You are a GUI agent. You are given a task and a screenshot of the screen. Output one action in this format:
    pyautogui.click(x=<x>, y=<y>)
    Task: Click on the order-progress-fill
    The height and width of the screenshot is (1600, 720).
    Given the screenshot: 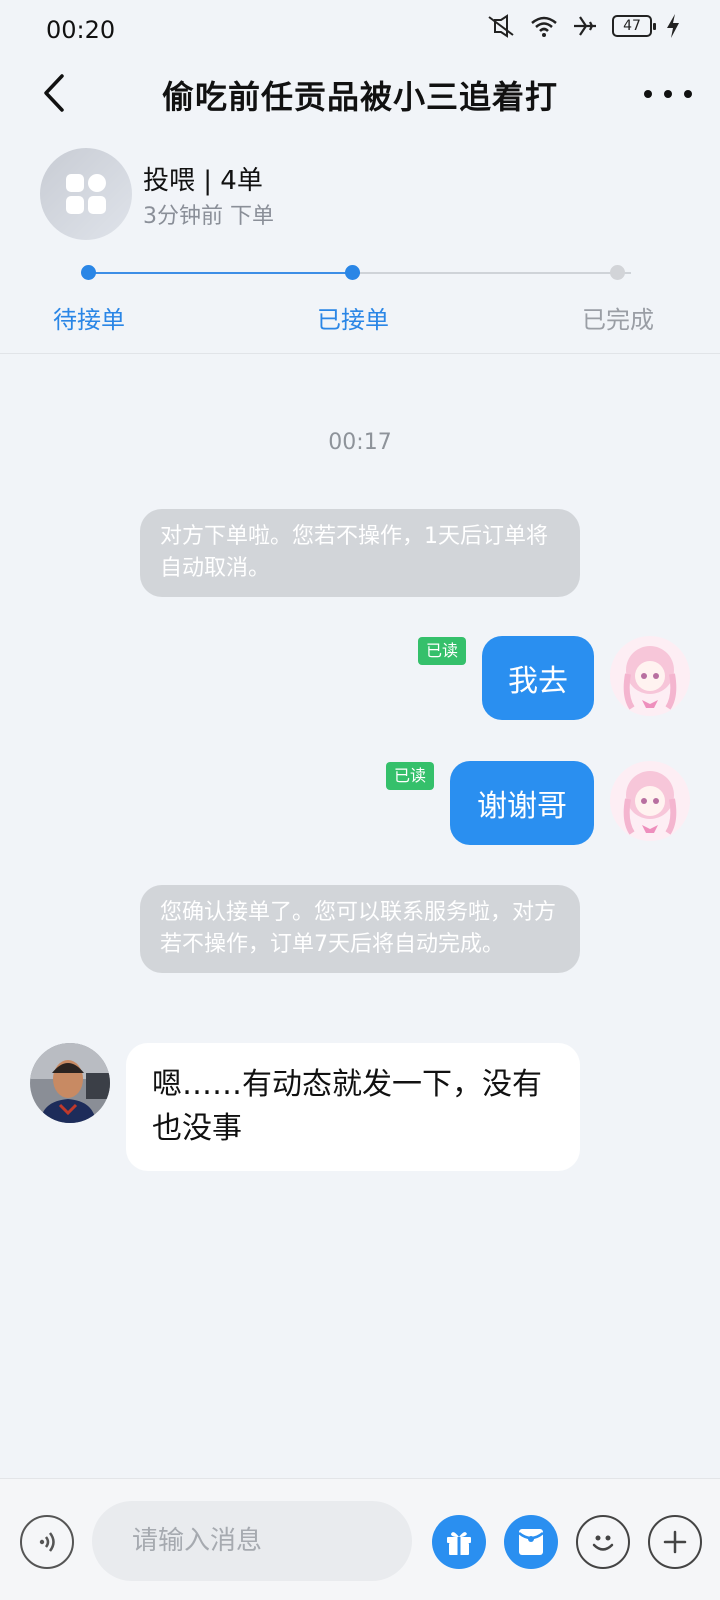 What is the action you would take?
    pyautogui.click(x=224, y=273)
    